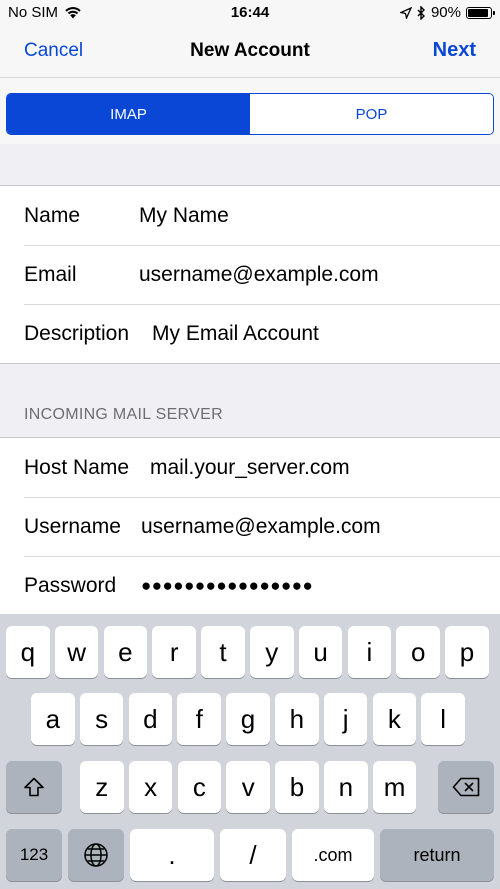 This screenshot has width=500, height=889. I want to click on description-label: Description, so click(77, 333).